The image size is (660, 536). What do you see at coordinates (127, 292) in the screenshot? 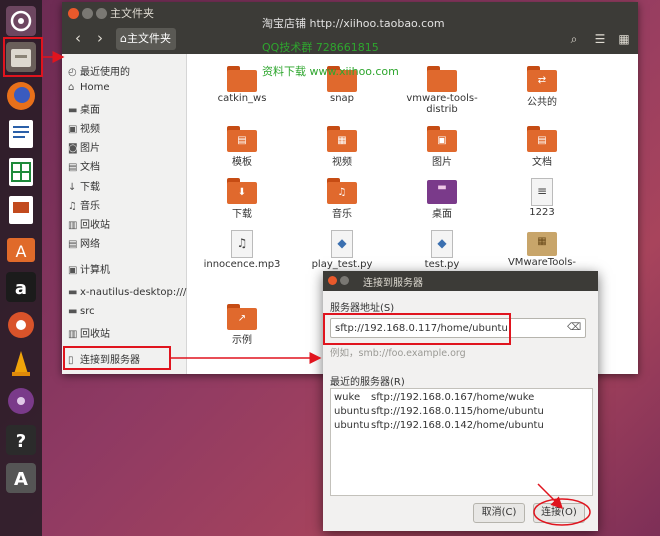
I see `sidebar-item: ▬ x-nautilus-desktop:///` at bounding box center [127, 292].